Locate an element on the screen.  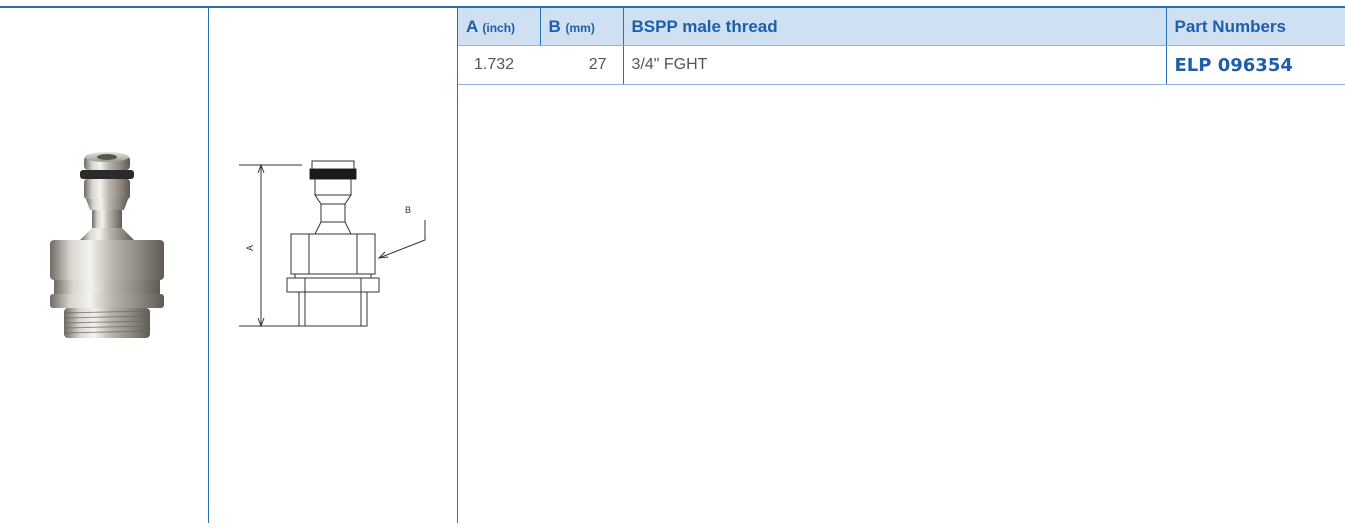
header-a: A (inch) is located at coordinates (499, 27).